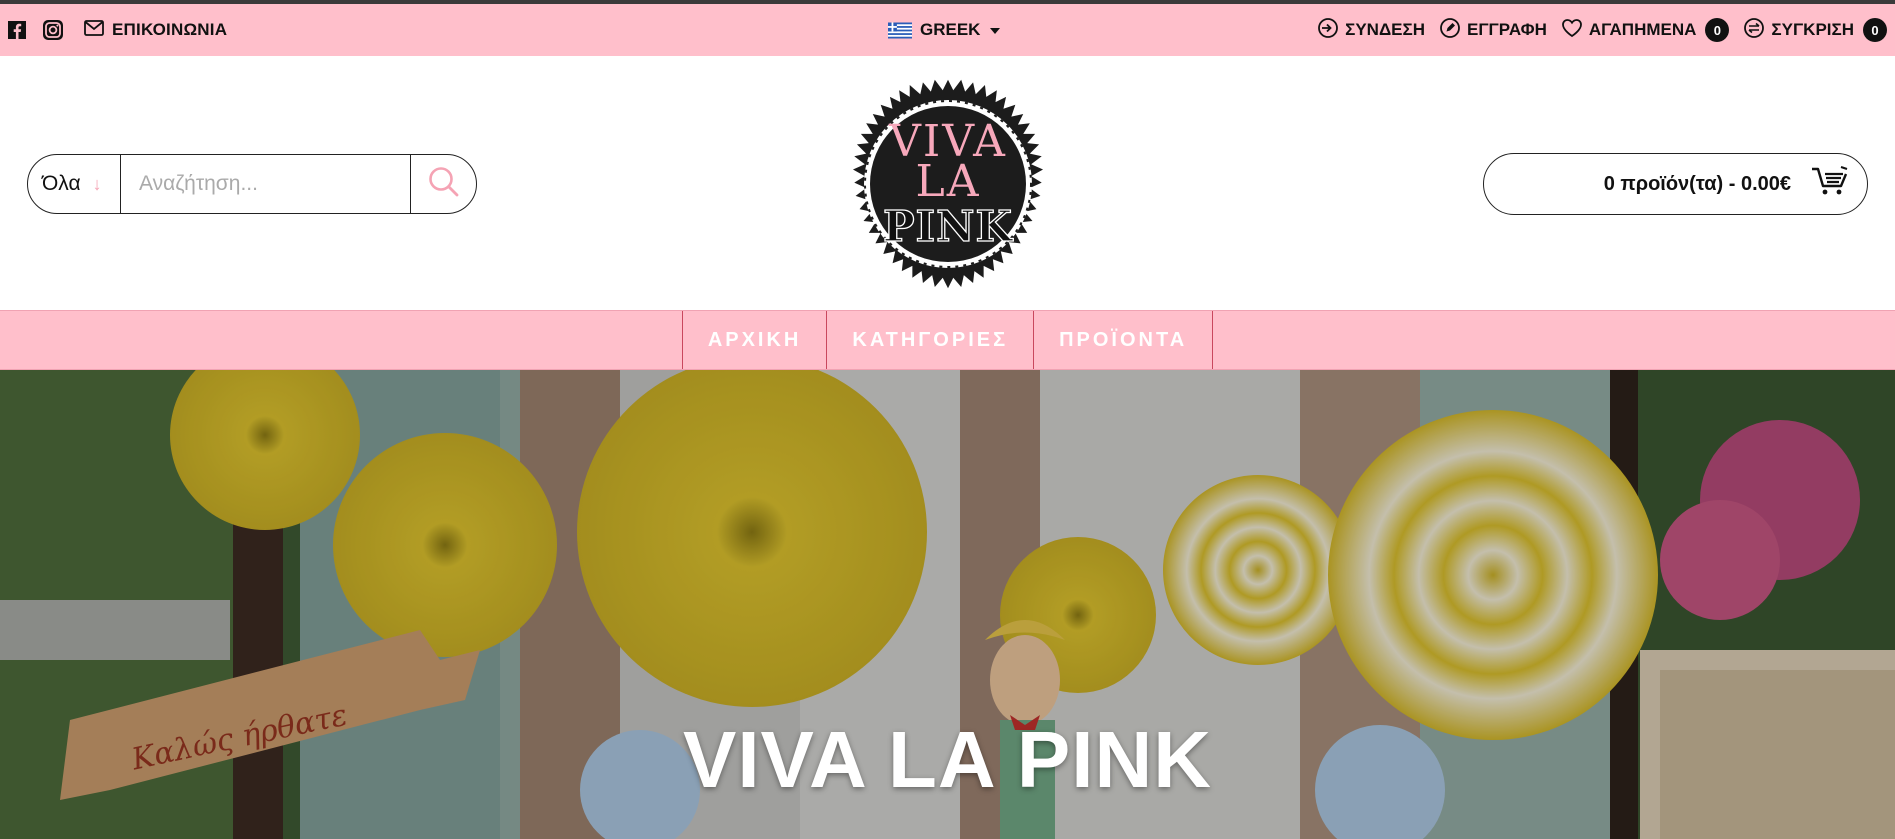 This screenshot has width=1895, height=839. Describe the element at coordinates (1754, 30) in the screenshot. I see `compare-icon` at that location.